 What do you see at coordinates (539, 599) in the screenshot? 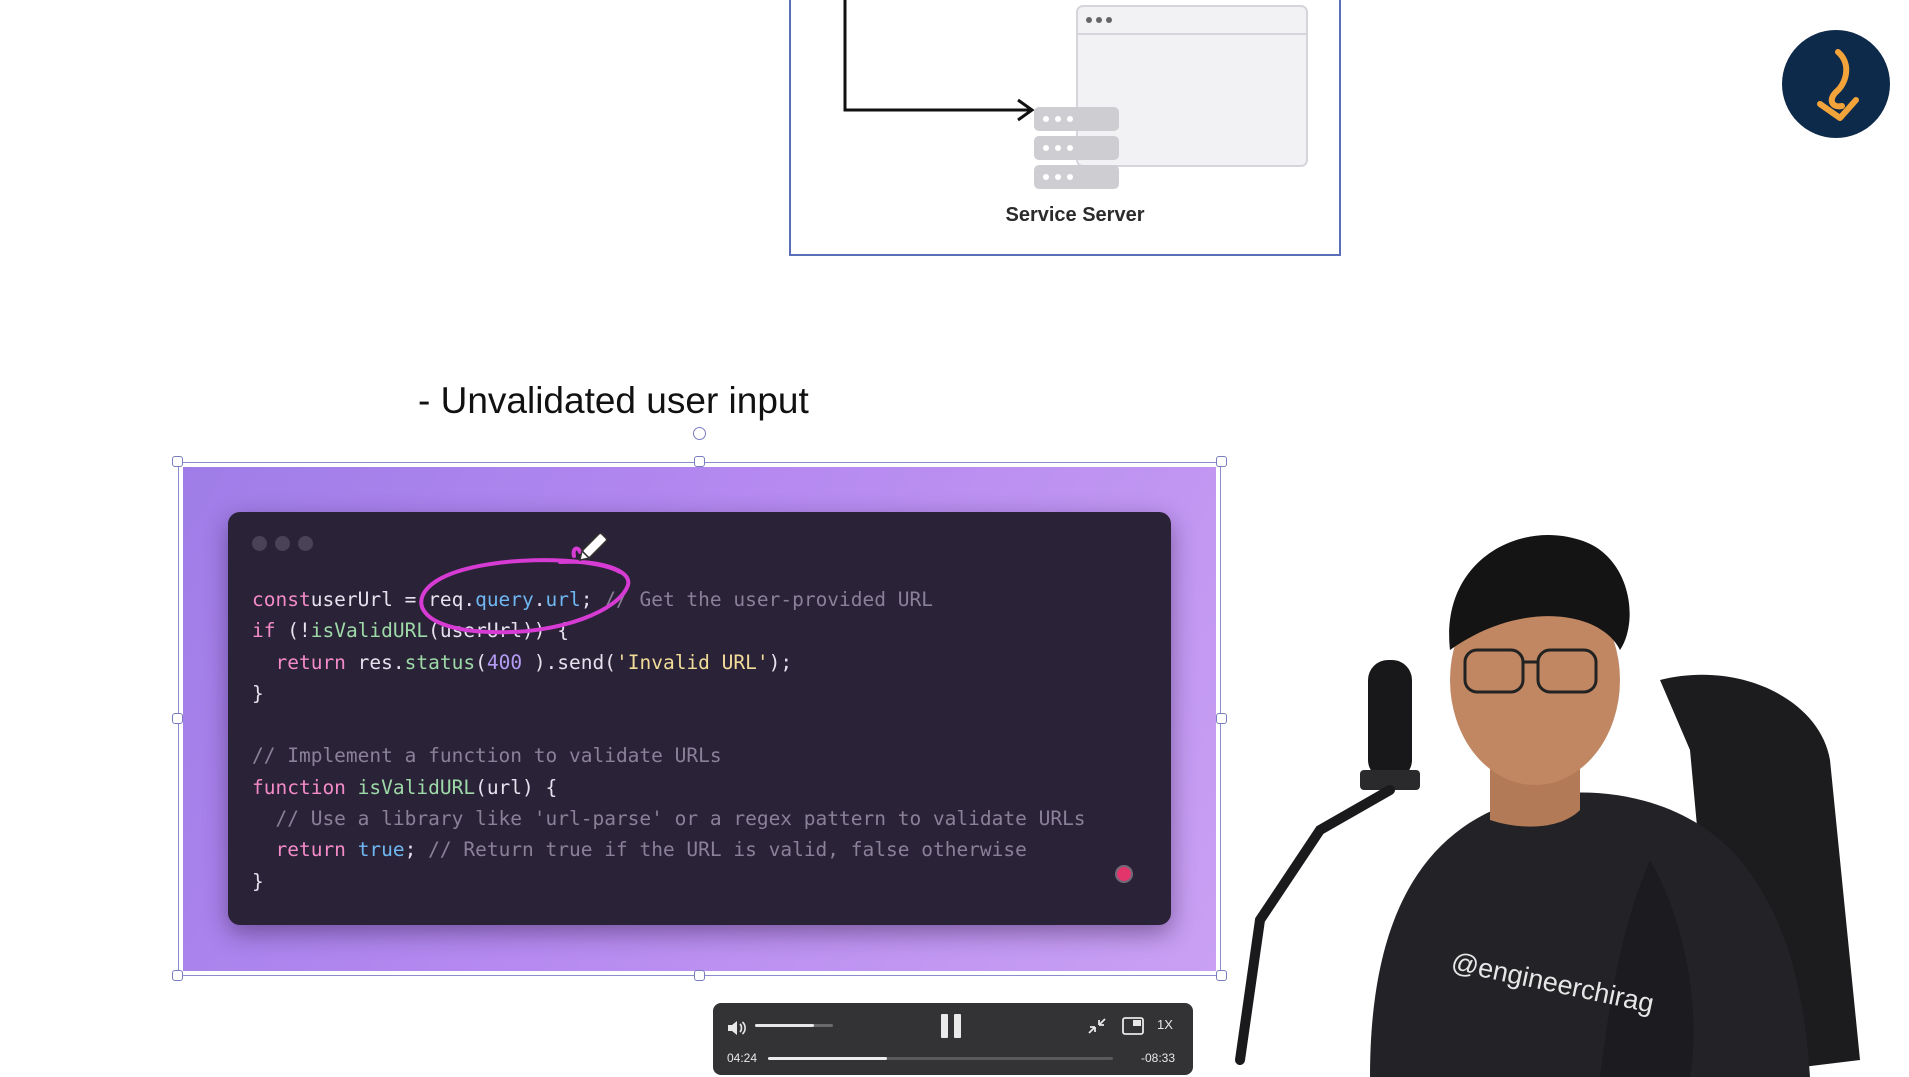
I see `code-token: .` at bounding box center [539, 599].